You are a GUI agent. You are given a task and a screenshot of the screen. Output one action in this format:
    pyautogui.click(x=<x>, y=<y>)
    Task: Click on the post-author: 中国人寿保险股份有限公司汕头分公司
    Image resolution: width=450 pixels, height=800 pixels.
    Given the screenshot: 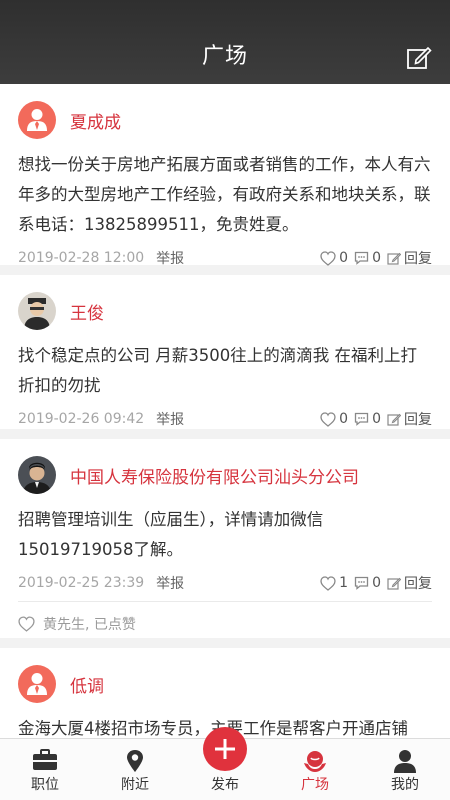 What is the action you would take?
    pyautogui.click(x=214, y=475)
    